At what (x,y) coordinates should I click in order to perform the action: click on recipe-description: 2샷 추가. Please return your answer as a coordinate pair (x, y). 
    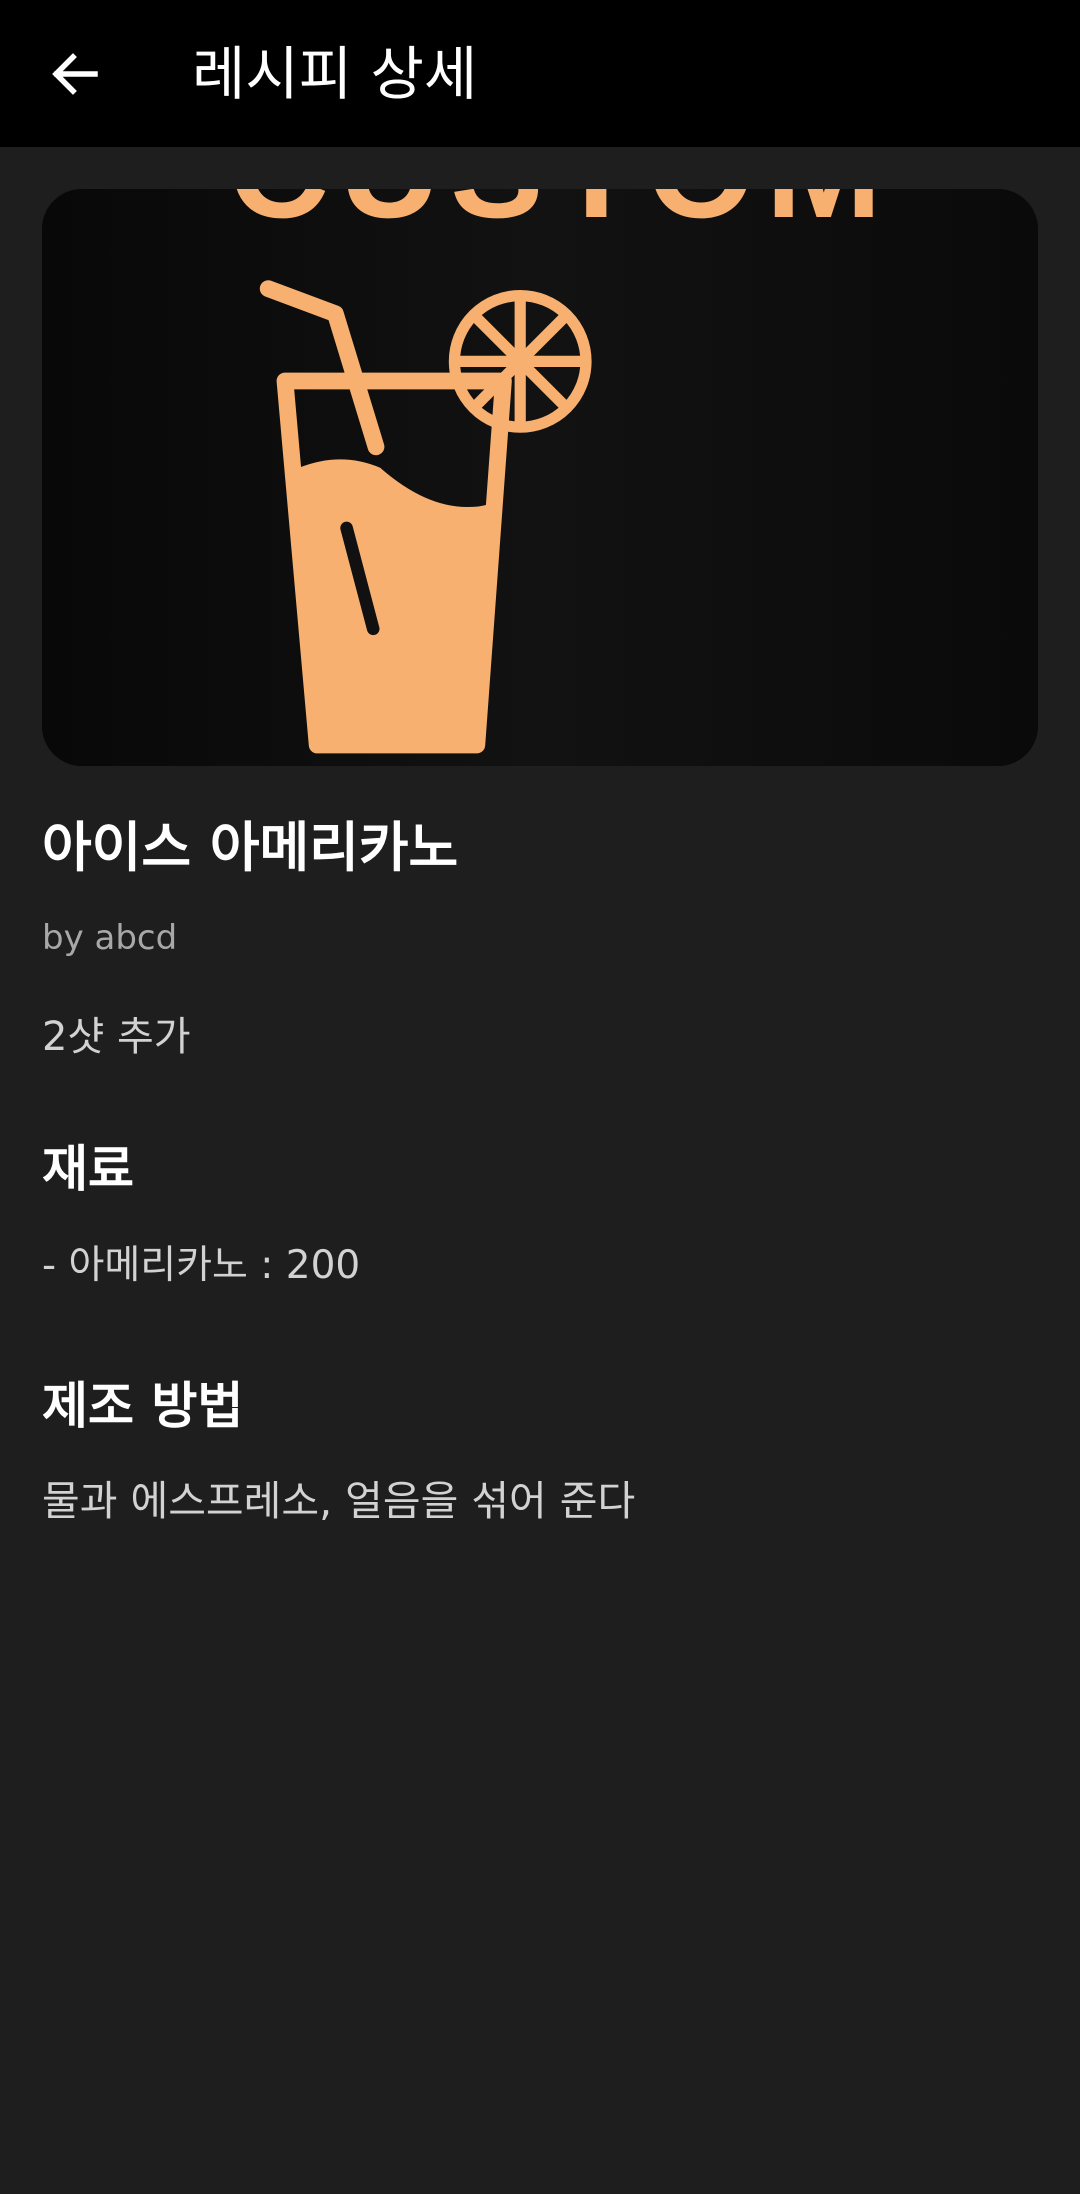
    Looking at the image, I should click on (116, 1037).